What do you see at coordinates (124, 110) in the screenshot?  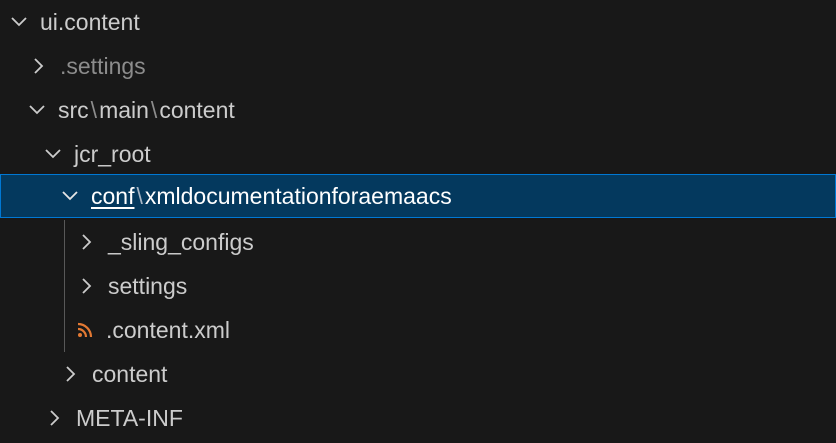 I see `path-segment: main` at bounding box center [124, 110].